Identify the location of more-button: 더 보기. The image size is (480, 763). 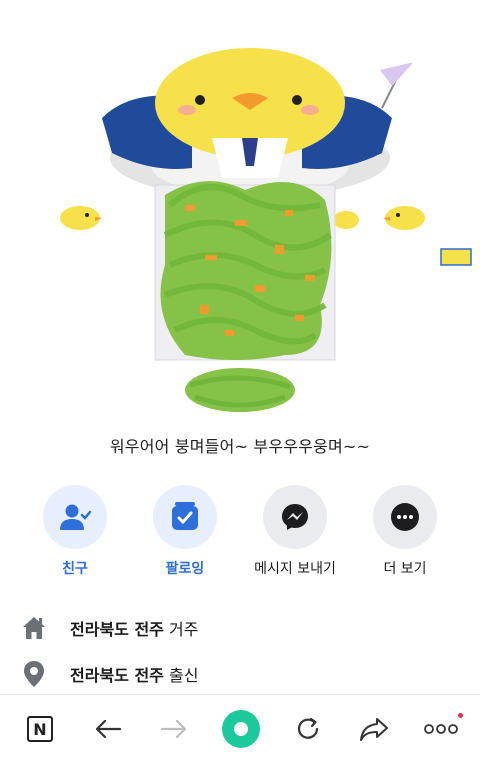
(405, 531).